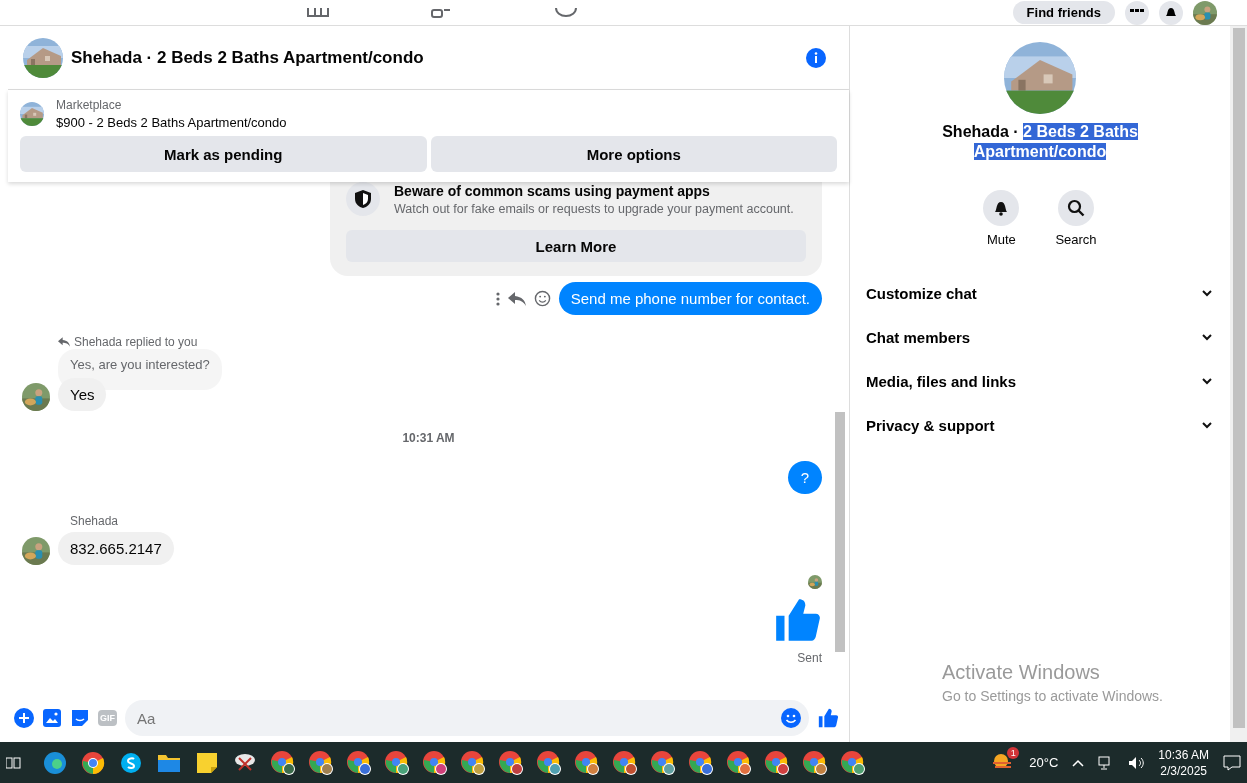 This screenshot has height=783, width=1247. What do you see at coordinates (828, 718) in the screenshot?
I see `thumbs-up-icon` at bounding box center [828, 718].